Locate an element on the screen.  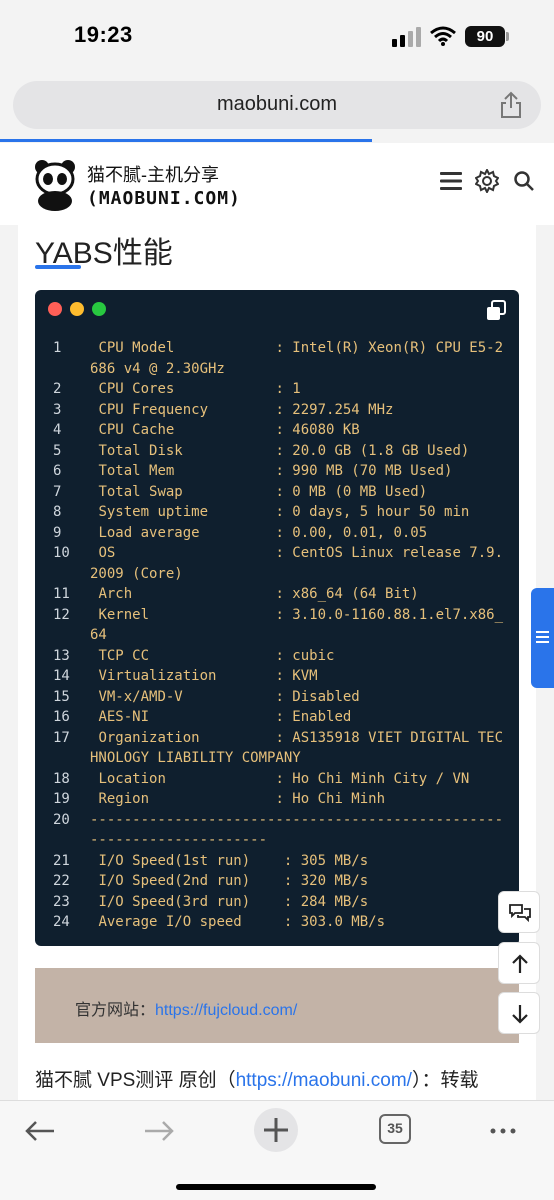
line-number: 13 is located at coordinates (61, 655).